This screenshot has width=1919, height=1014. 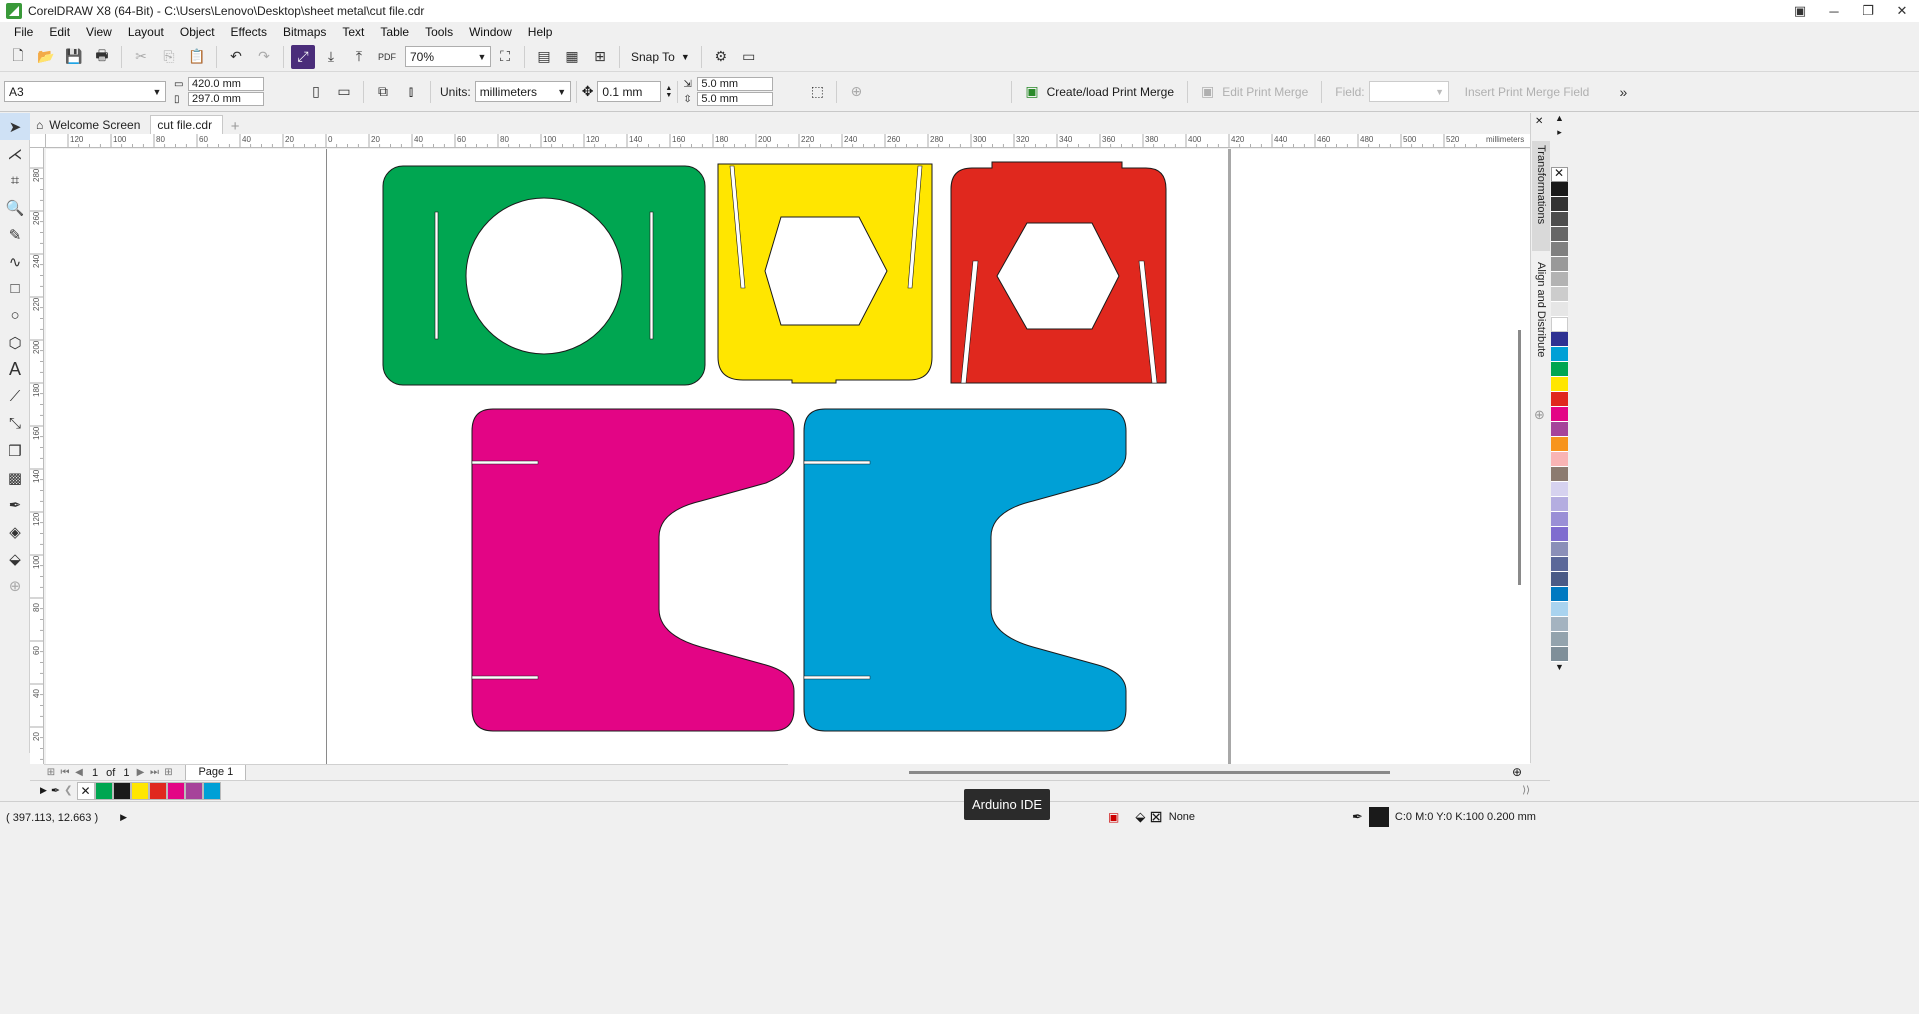 I want to click on swatch-orange, so click(x=1559, y=444).